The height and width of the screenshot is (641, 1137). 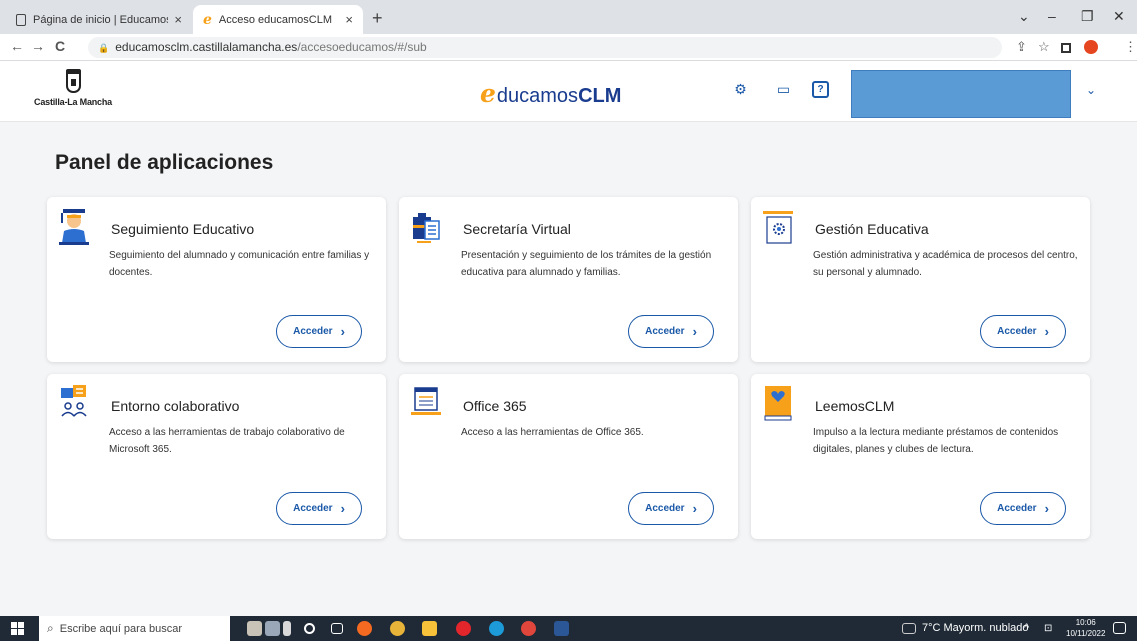 I want to click on educamos-logo: e ducamos CLM, so click(x=550, y=93).